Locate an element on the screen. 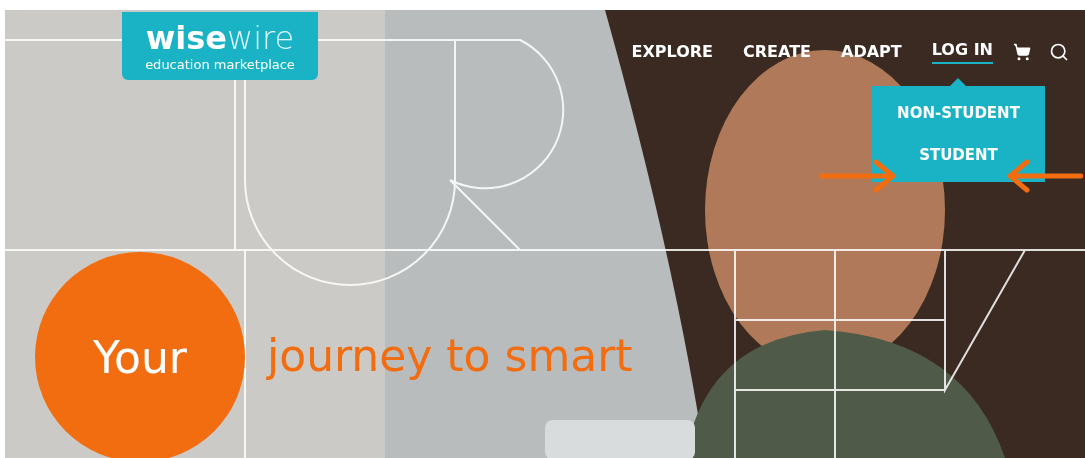  nav-link: LOG IN is located at coordinates (962, 52).